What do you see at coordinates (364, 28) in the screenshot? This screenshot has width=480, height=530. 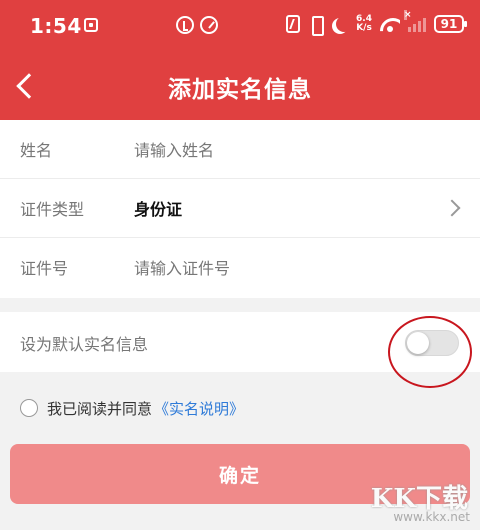 I see `network-speed-unit: K/s` at bounding box center [364, 28].